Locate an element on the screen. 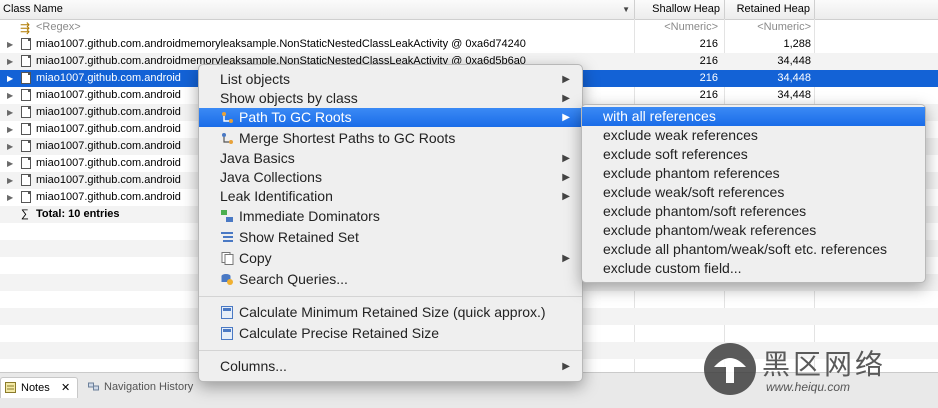  menu-item-label: Show objects by class is located at coordinates (289, 98).